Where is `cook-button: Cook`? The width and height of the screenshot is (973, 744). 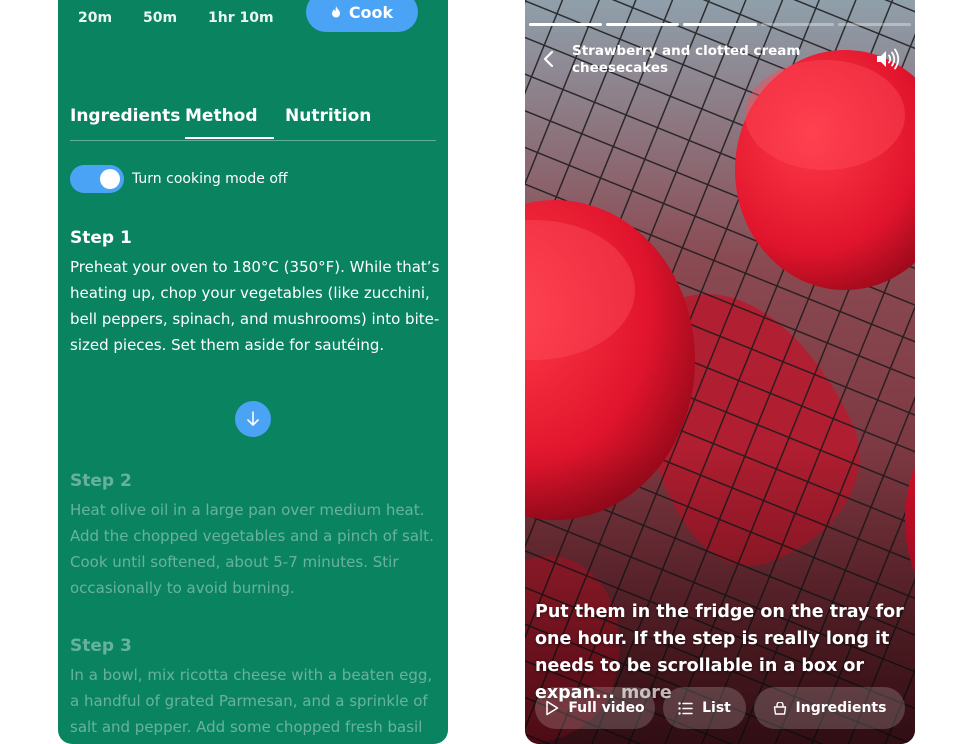
cook-button: Cook is located at coordinates (362, 16).